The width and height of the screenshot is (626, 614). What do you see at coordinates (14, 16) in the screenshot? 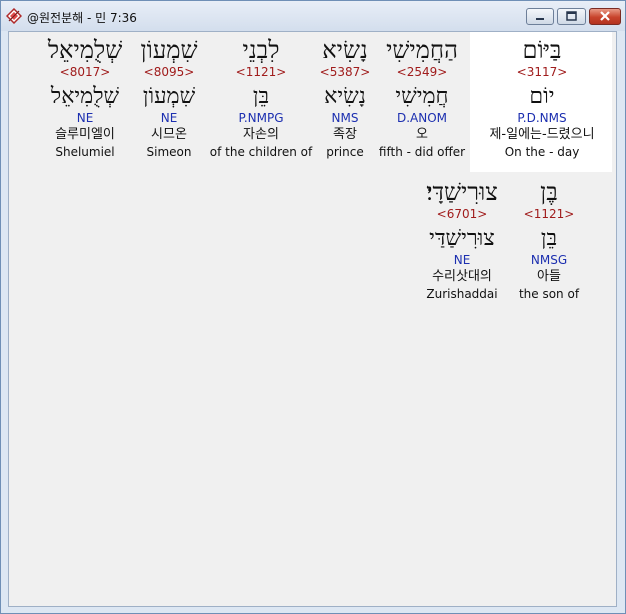
I see `app-diamond-icon` at bounding box center [14, 16].